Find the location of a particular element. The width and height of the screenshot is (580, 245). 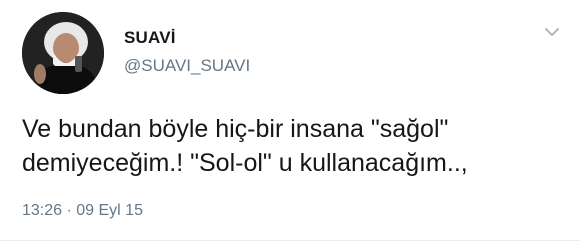

avatar is located at coordinates (63, 53).